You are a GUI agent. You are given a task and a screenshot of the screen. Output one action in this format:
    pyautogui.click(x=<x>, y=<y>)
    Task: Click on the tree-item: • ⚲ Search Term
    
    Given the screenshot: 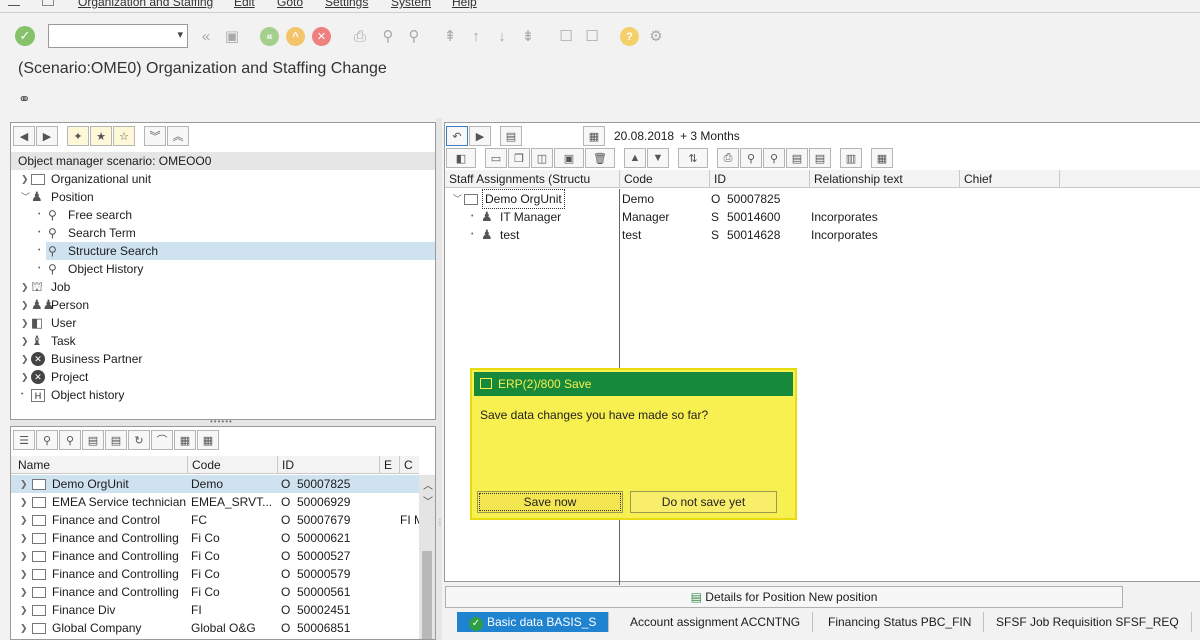 What is the action you would take?
    pyautogui.click(x=223, y=233)
    